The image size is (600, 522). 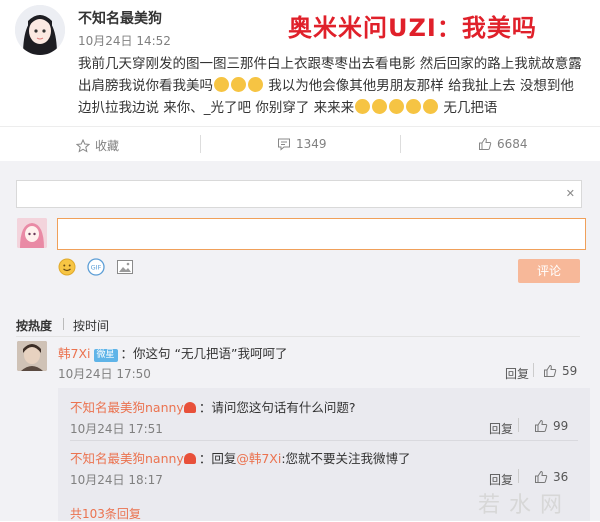 What do you see at coordinates (346, 458) in the screenshot?
I see `reply-body: :您就不要关注我微博了` at bounding box center [346, 458].